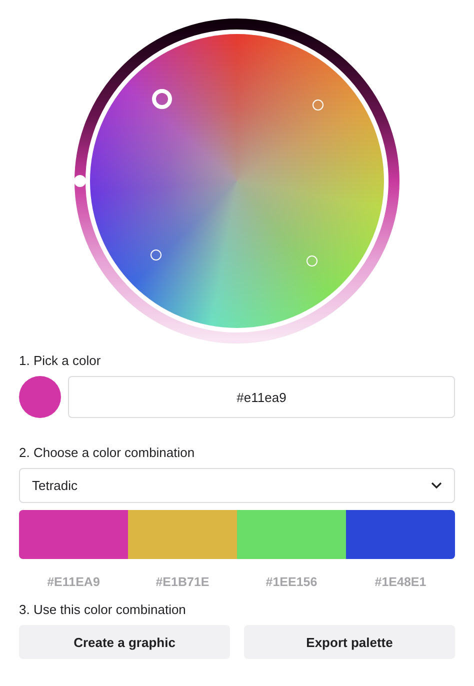  I want to click on hex-code: #E1B71E, so click(182, 582).